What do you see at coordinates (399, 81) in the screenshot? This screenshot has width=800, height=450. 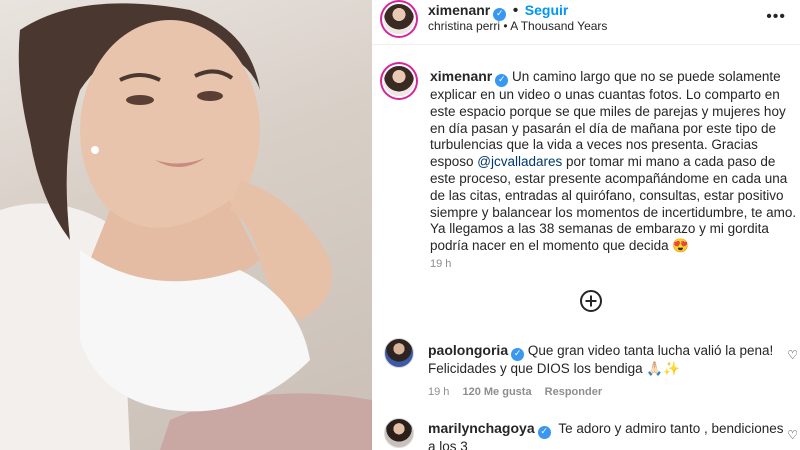 I see `caption-avatar` at bounding box center [399, 81].